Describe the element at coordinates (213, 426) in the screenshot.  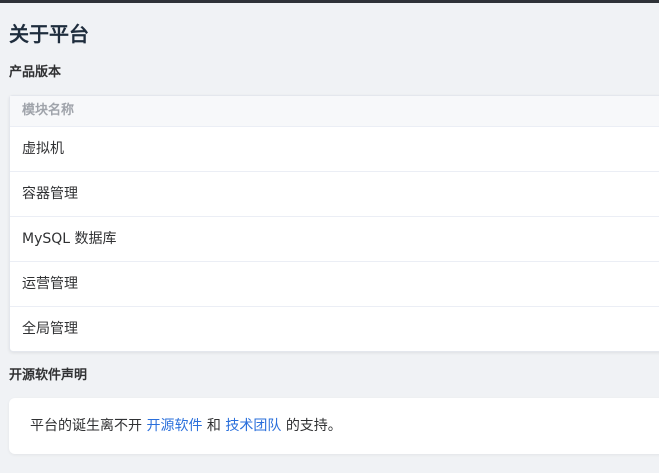
I see `statement-text-middle: 和` at that location.